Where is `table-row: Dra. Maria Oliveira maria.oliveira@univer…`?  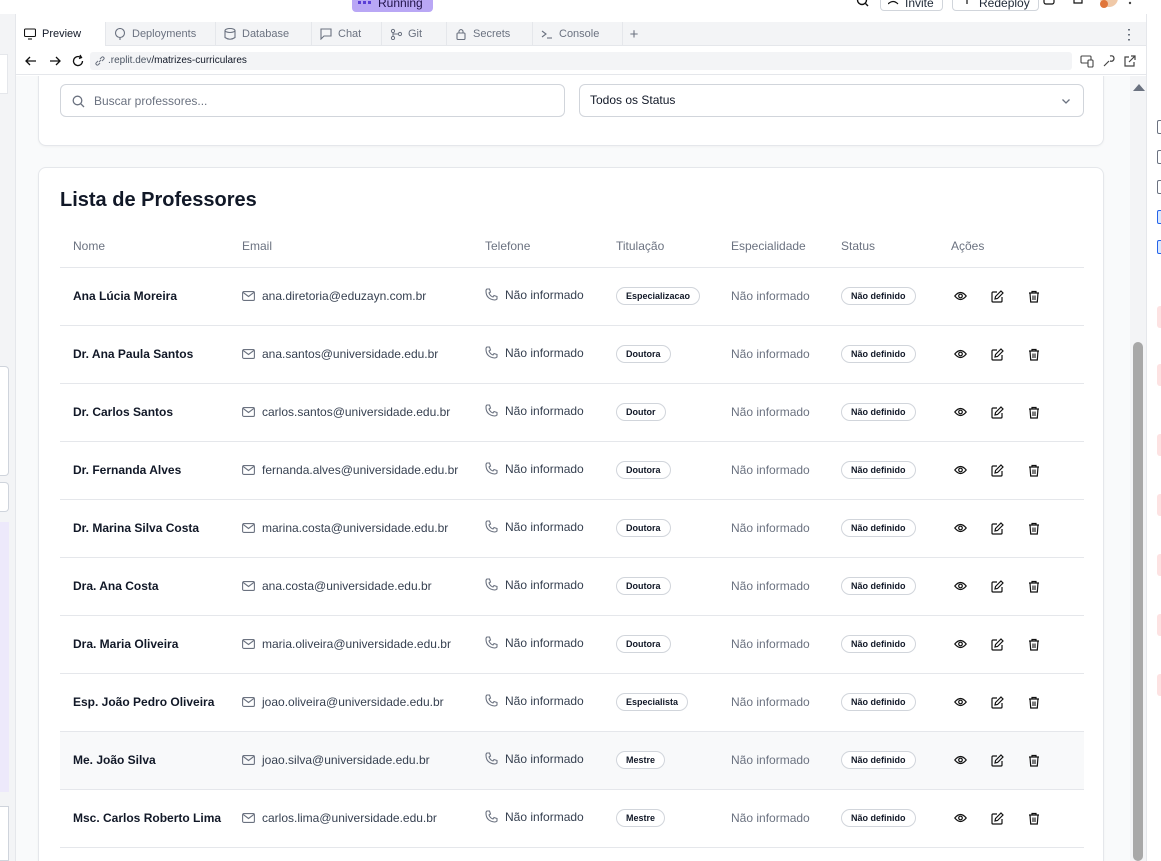 table-row: Dra. Maria Oliveira maria.oliveira@univer… is located at coordinates (572, 644).